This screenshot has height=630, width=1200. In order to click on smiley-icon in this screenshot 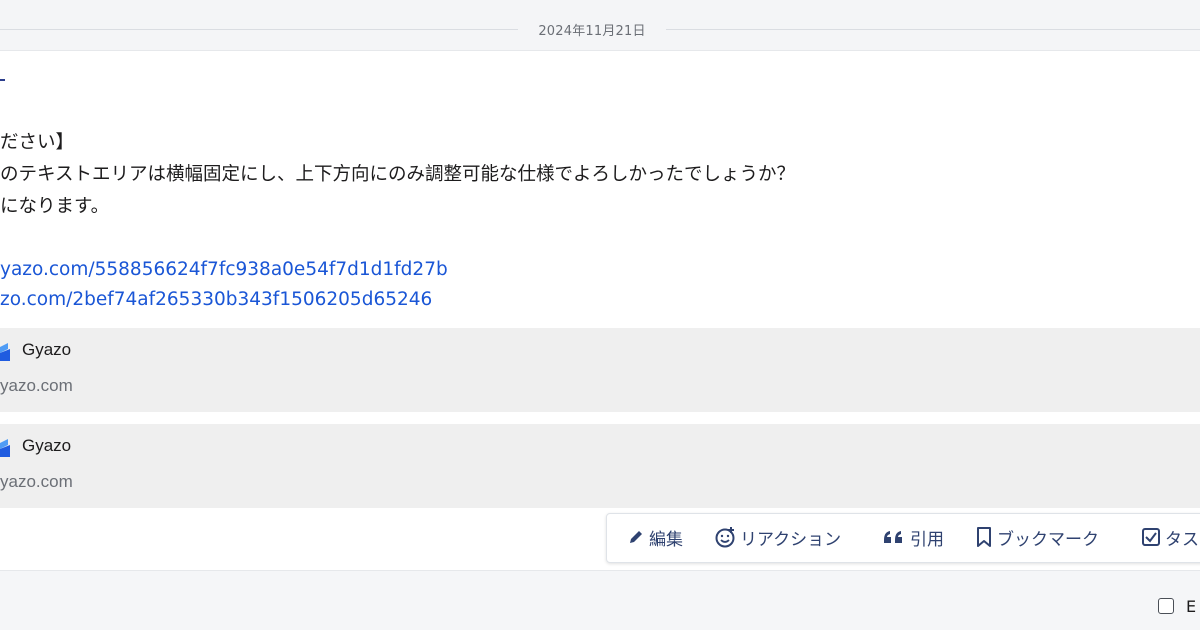, I will do `click(725, 537)`.